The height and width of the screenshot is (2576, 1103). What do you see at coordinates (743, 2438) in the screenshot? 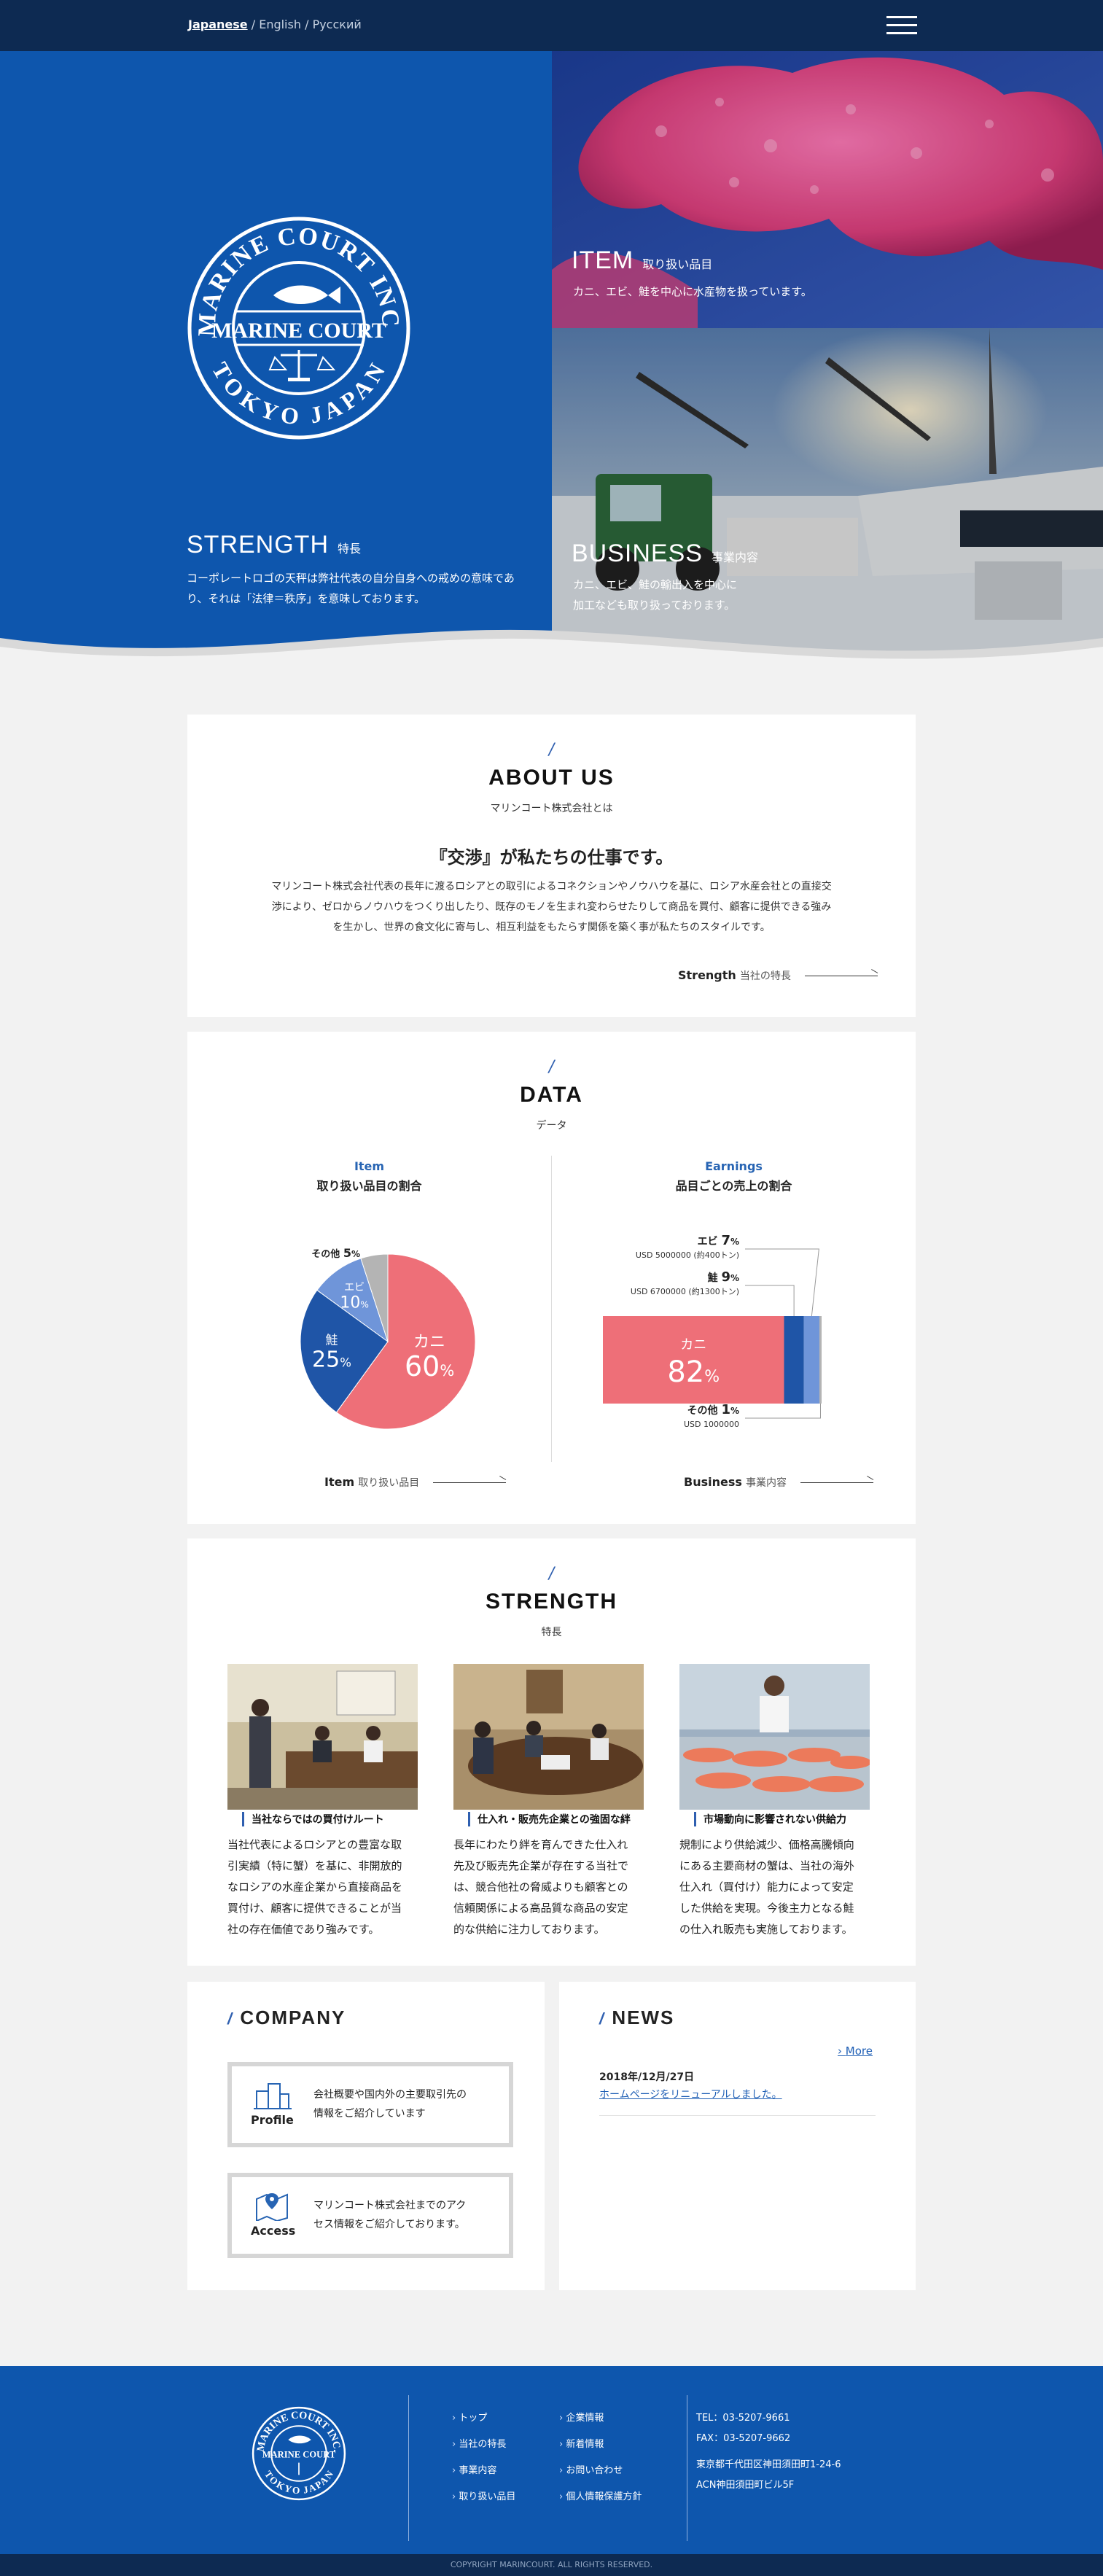
I see `footer-fax: FAX：03-5207-9662` at bounding box center [743, 2438].